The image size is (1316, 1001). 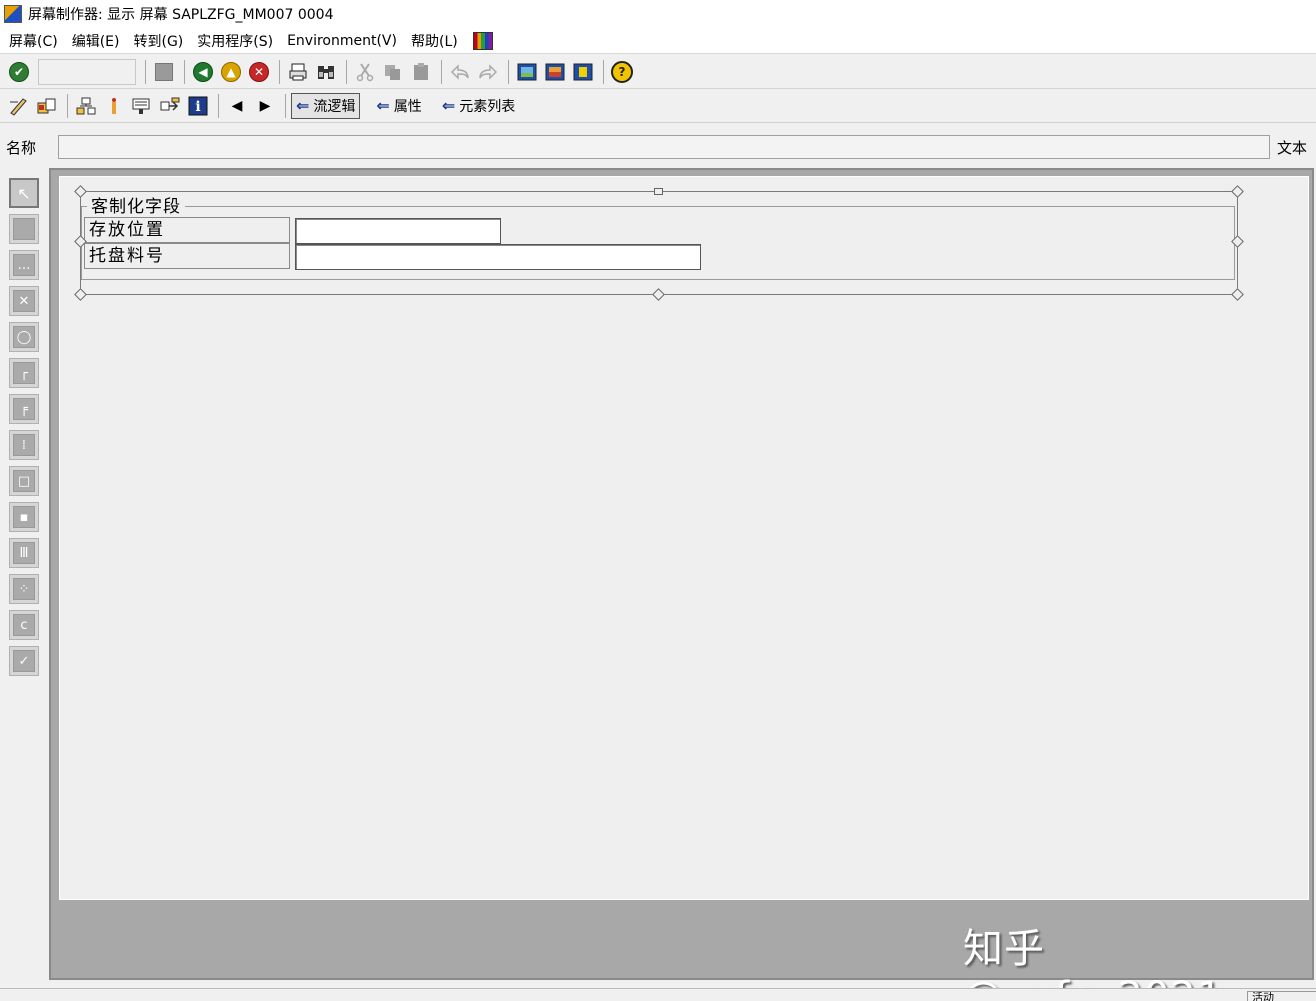 What do you see at coordinates (24, 229) in the screenshot?
I see `text-field-tool` at bounding box center [24, 229].